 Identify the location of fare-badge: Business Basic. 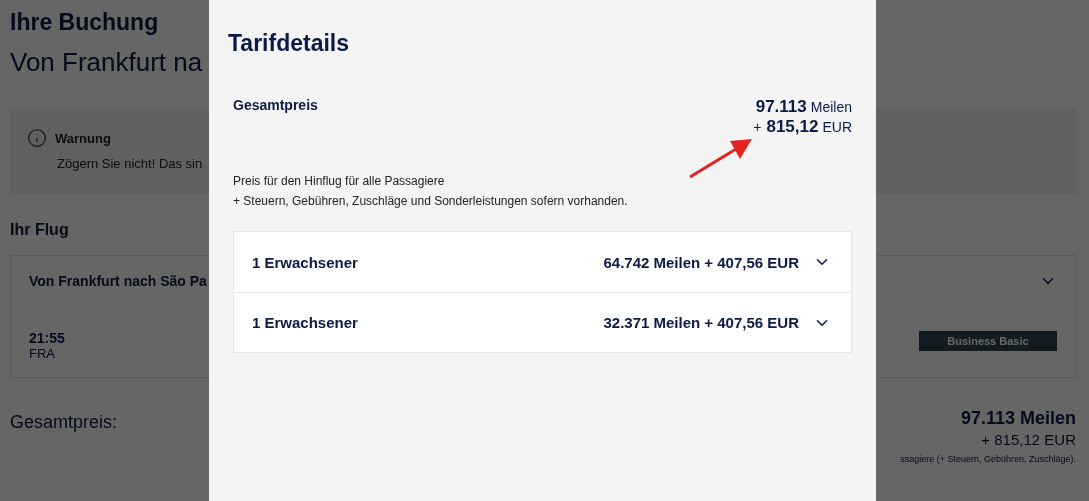
(988, 341).